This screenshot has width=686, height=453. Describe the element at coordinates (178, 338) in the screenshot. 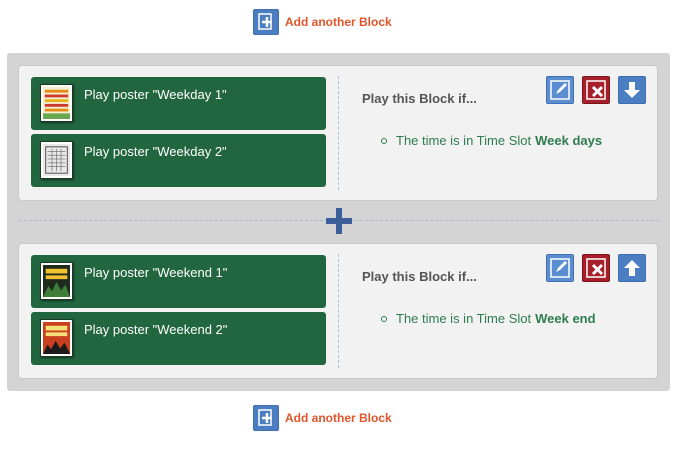

I see `poster-weekend-2: Play poster "Weekend 2"` at that location.